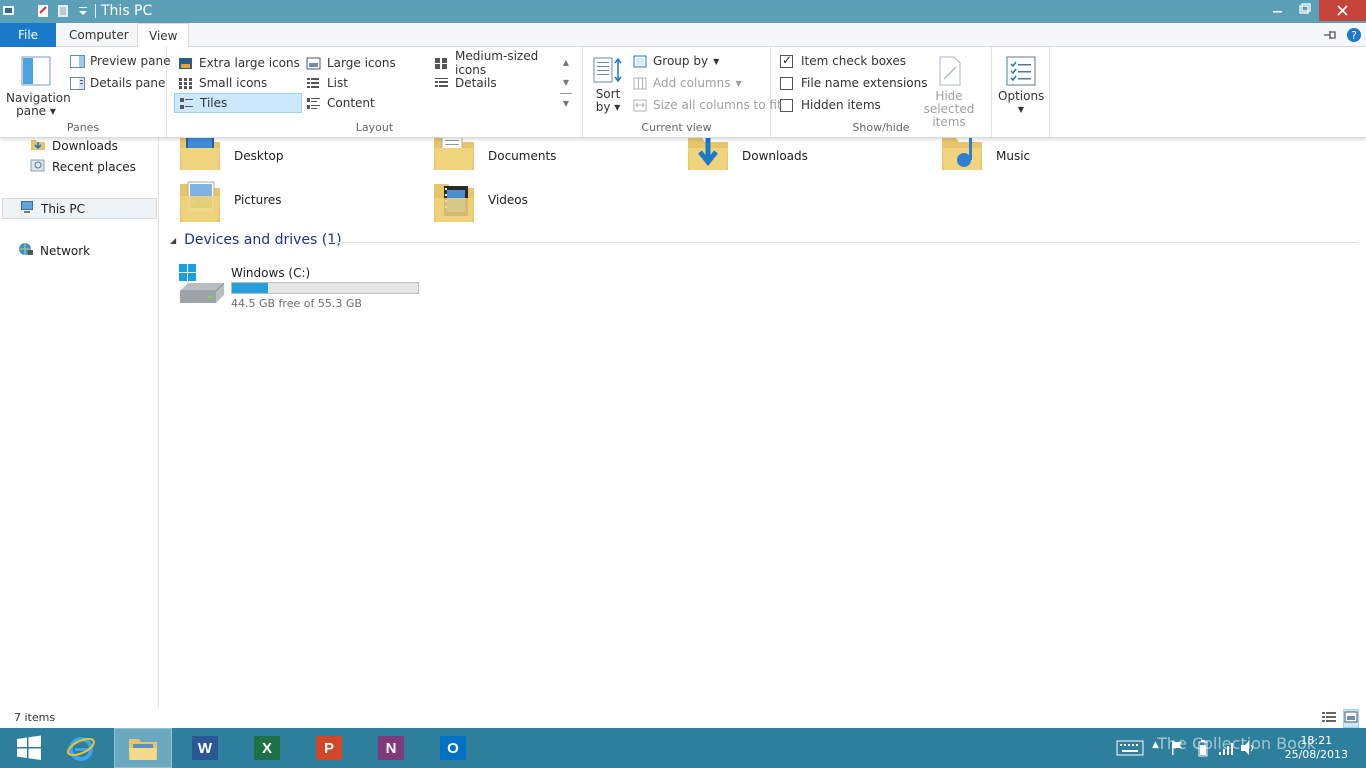  What do you see at coordinates (494, 63) in the screenshot?
I see `layout-medium-icons: Medium-sized icons` at bounding box center [494, 63].